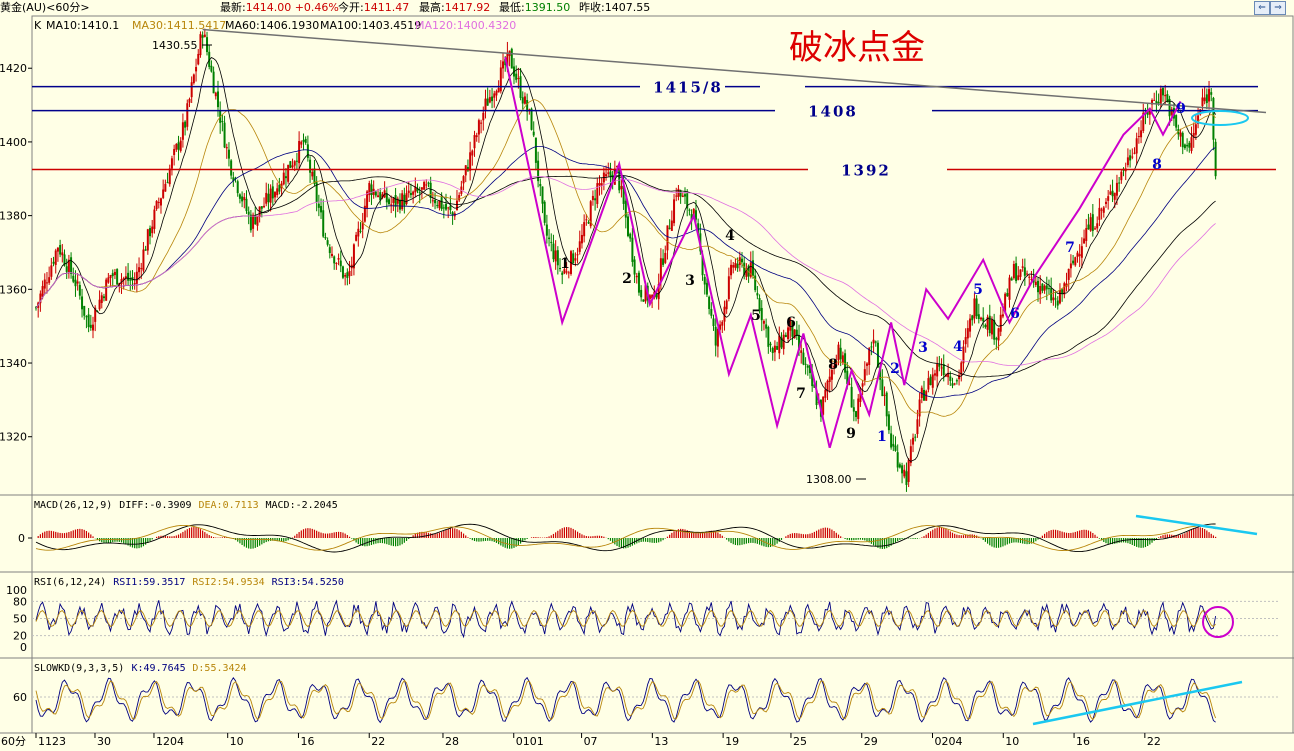 Image resolution: width=1294 pixels, height=751 pixels. I want to click on rsi-tick-label: 0, so click(23, 647).